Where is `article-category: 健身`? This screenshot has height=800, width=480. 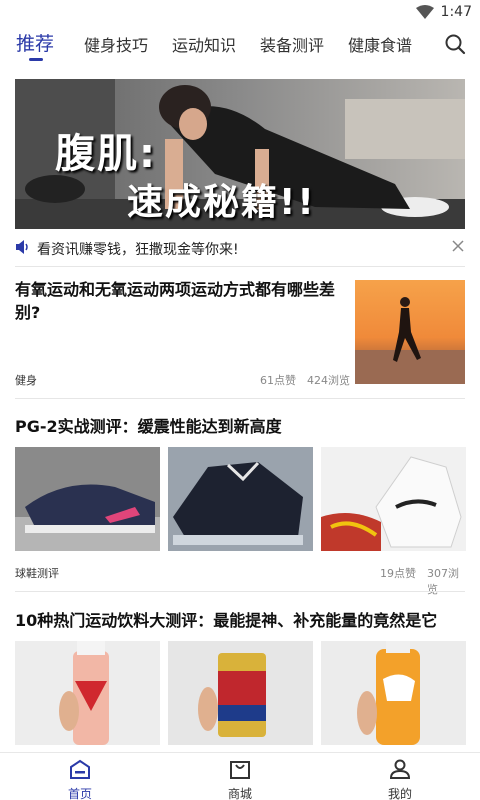
article-category: 健身 is located at coordinates (26, 380).